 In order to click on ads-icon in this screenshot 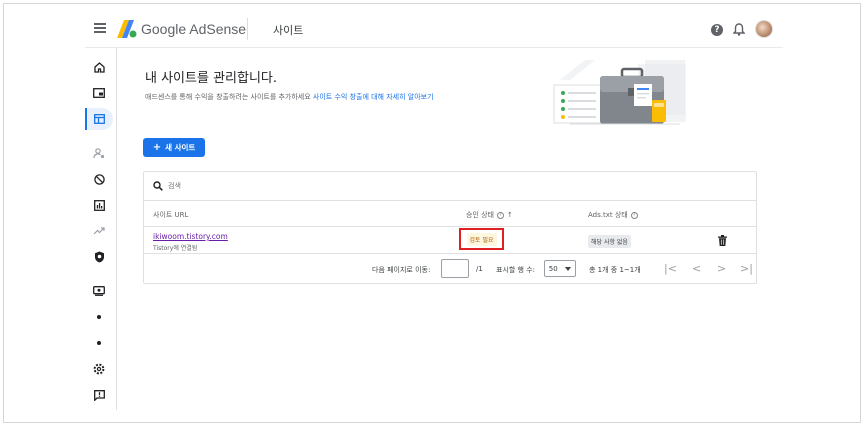, I will do `click(99, 93)`.